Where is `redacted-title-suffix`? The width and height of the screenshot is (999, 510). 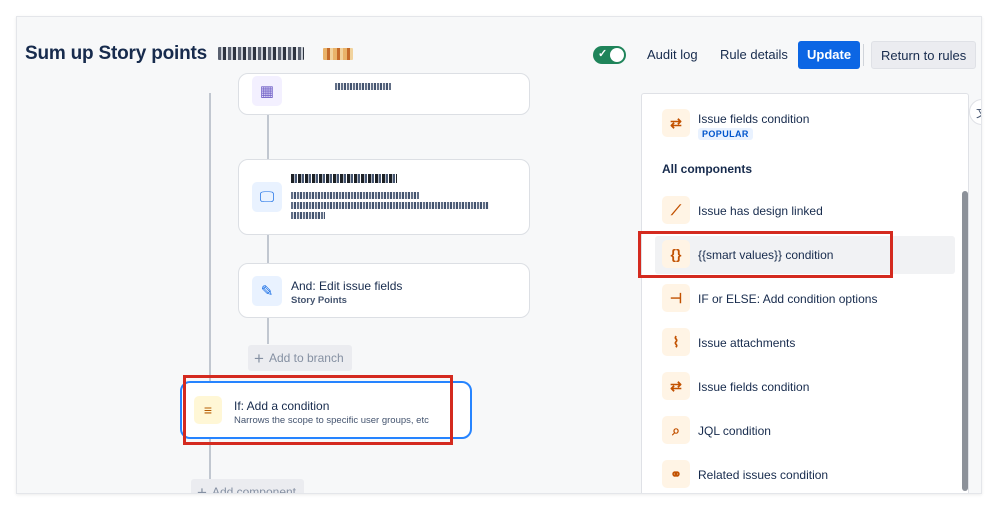
redacted-title-suffix is located at coordinates (261, 54).